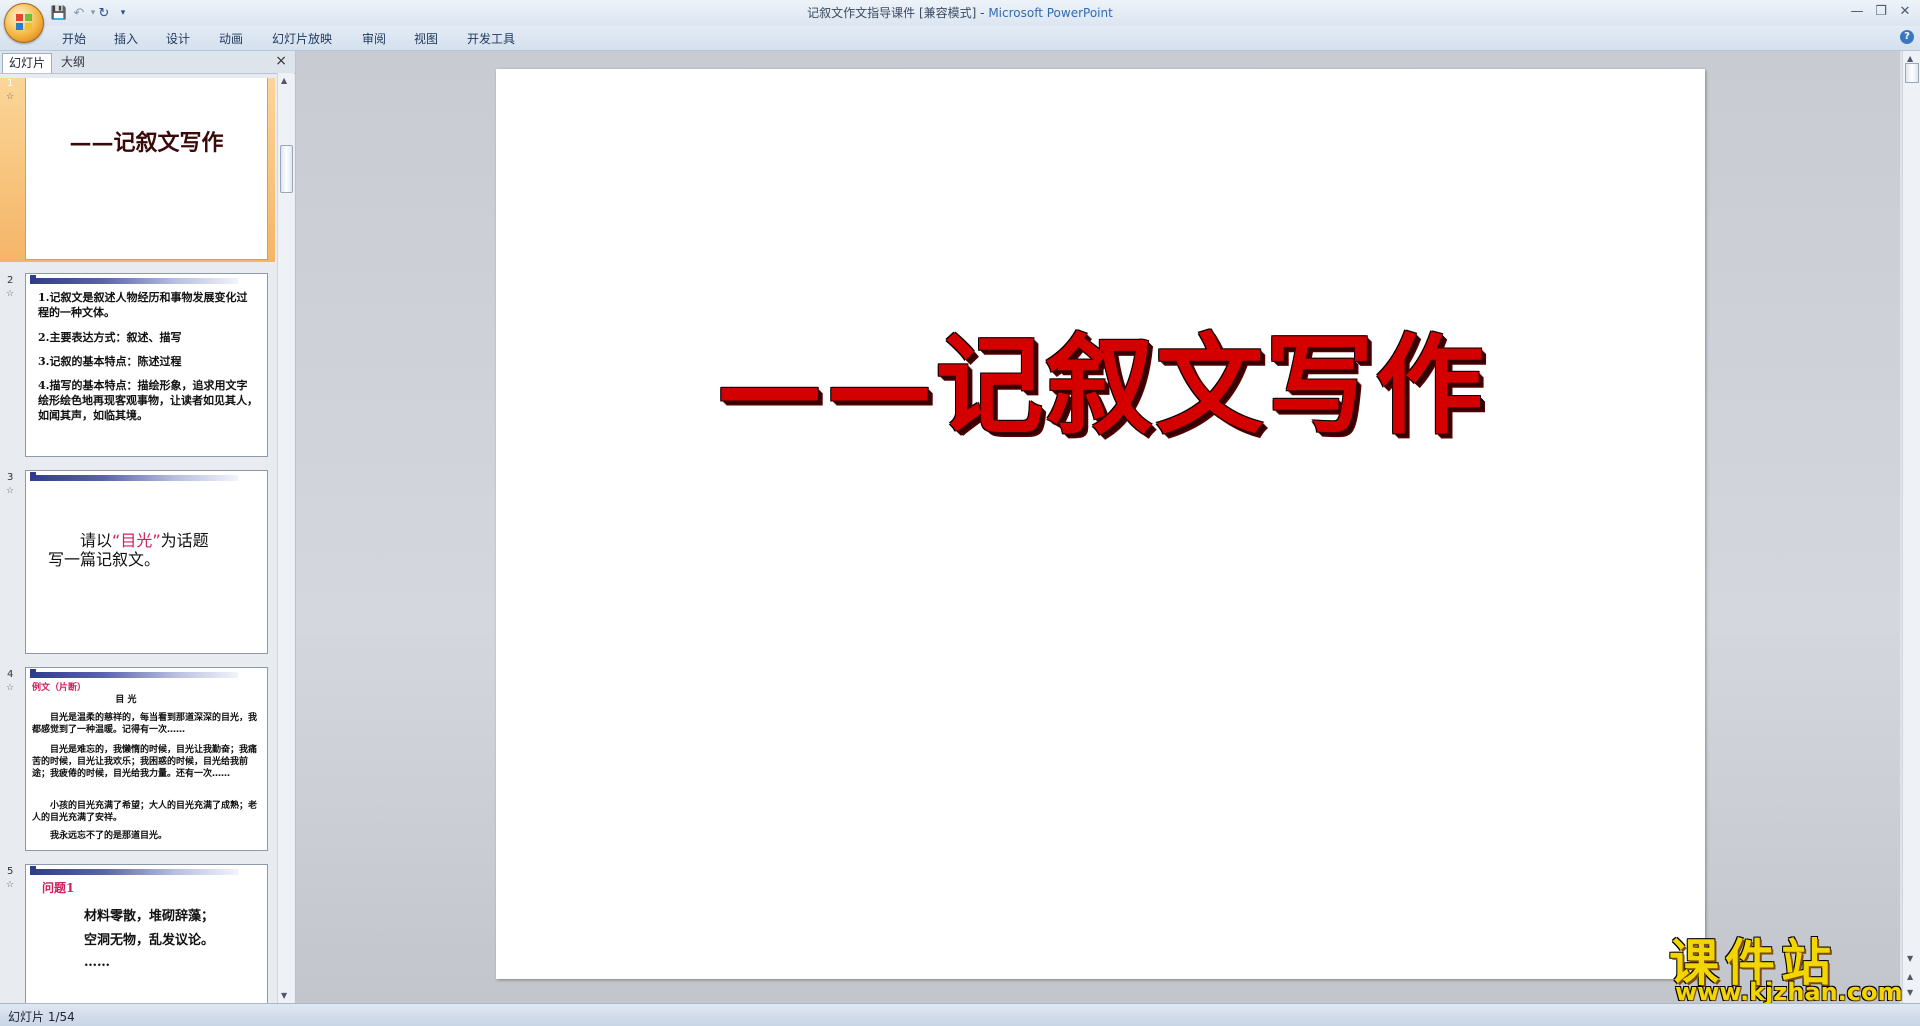 Image resolution: width=1920 pixels, height=1026 pixels. What do you see at coordinates (426, 39) in the screenshot?
I see `tab-view: 视图` at bounding box center [426, 39].